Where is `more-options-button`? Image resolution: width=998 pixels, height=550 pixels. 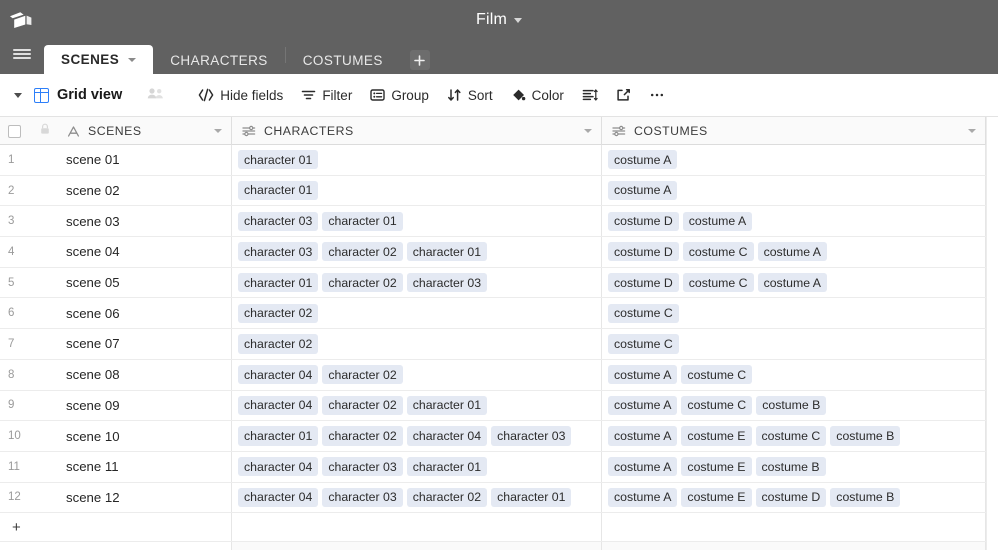 more-options-button is located at coordinates (657, 95).